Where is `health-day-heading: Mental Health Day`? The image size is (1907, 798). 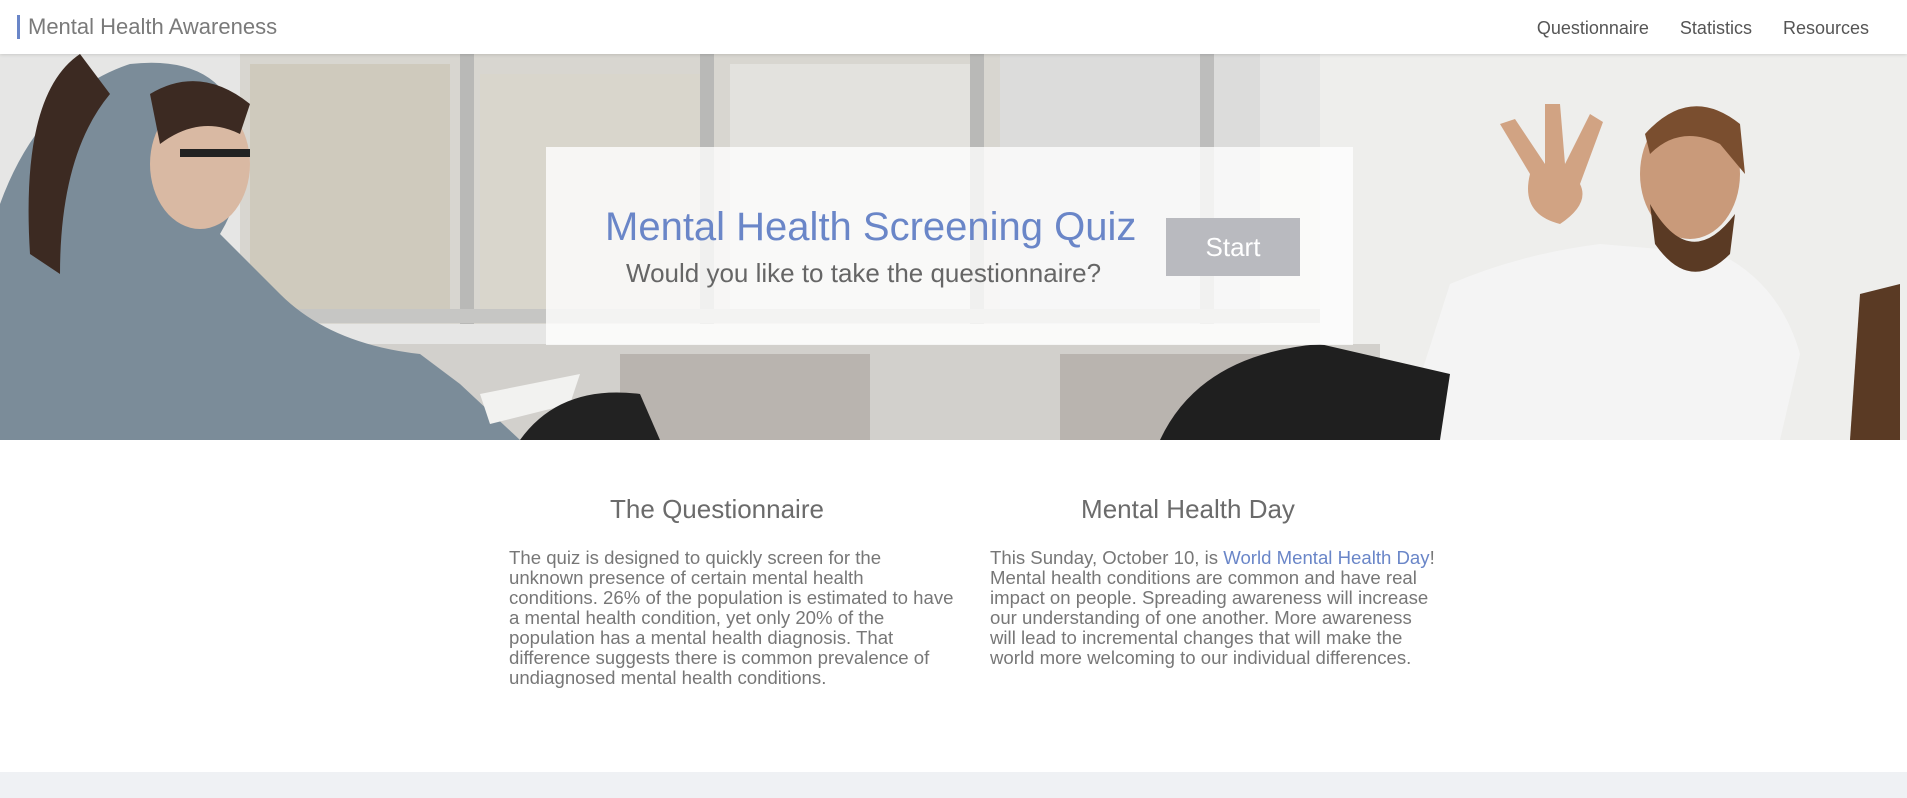
health-day-heading: Mental Health Day is located at coordinates (1188, 509).